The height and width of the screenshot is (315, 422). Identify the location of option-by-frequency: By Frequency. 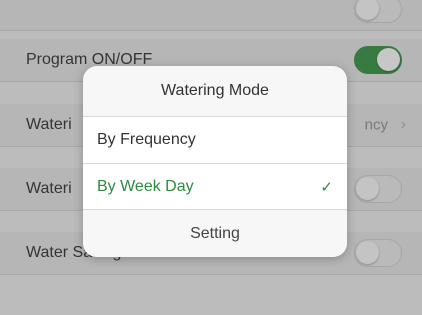
(215, 139).